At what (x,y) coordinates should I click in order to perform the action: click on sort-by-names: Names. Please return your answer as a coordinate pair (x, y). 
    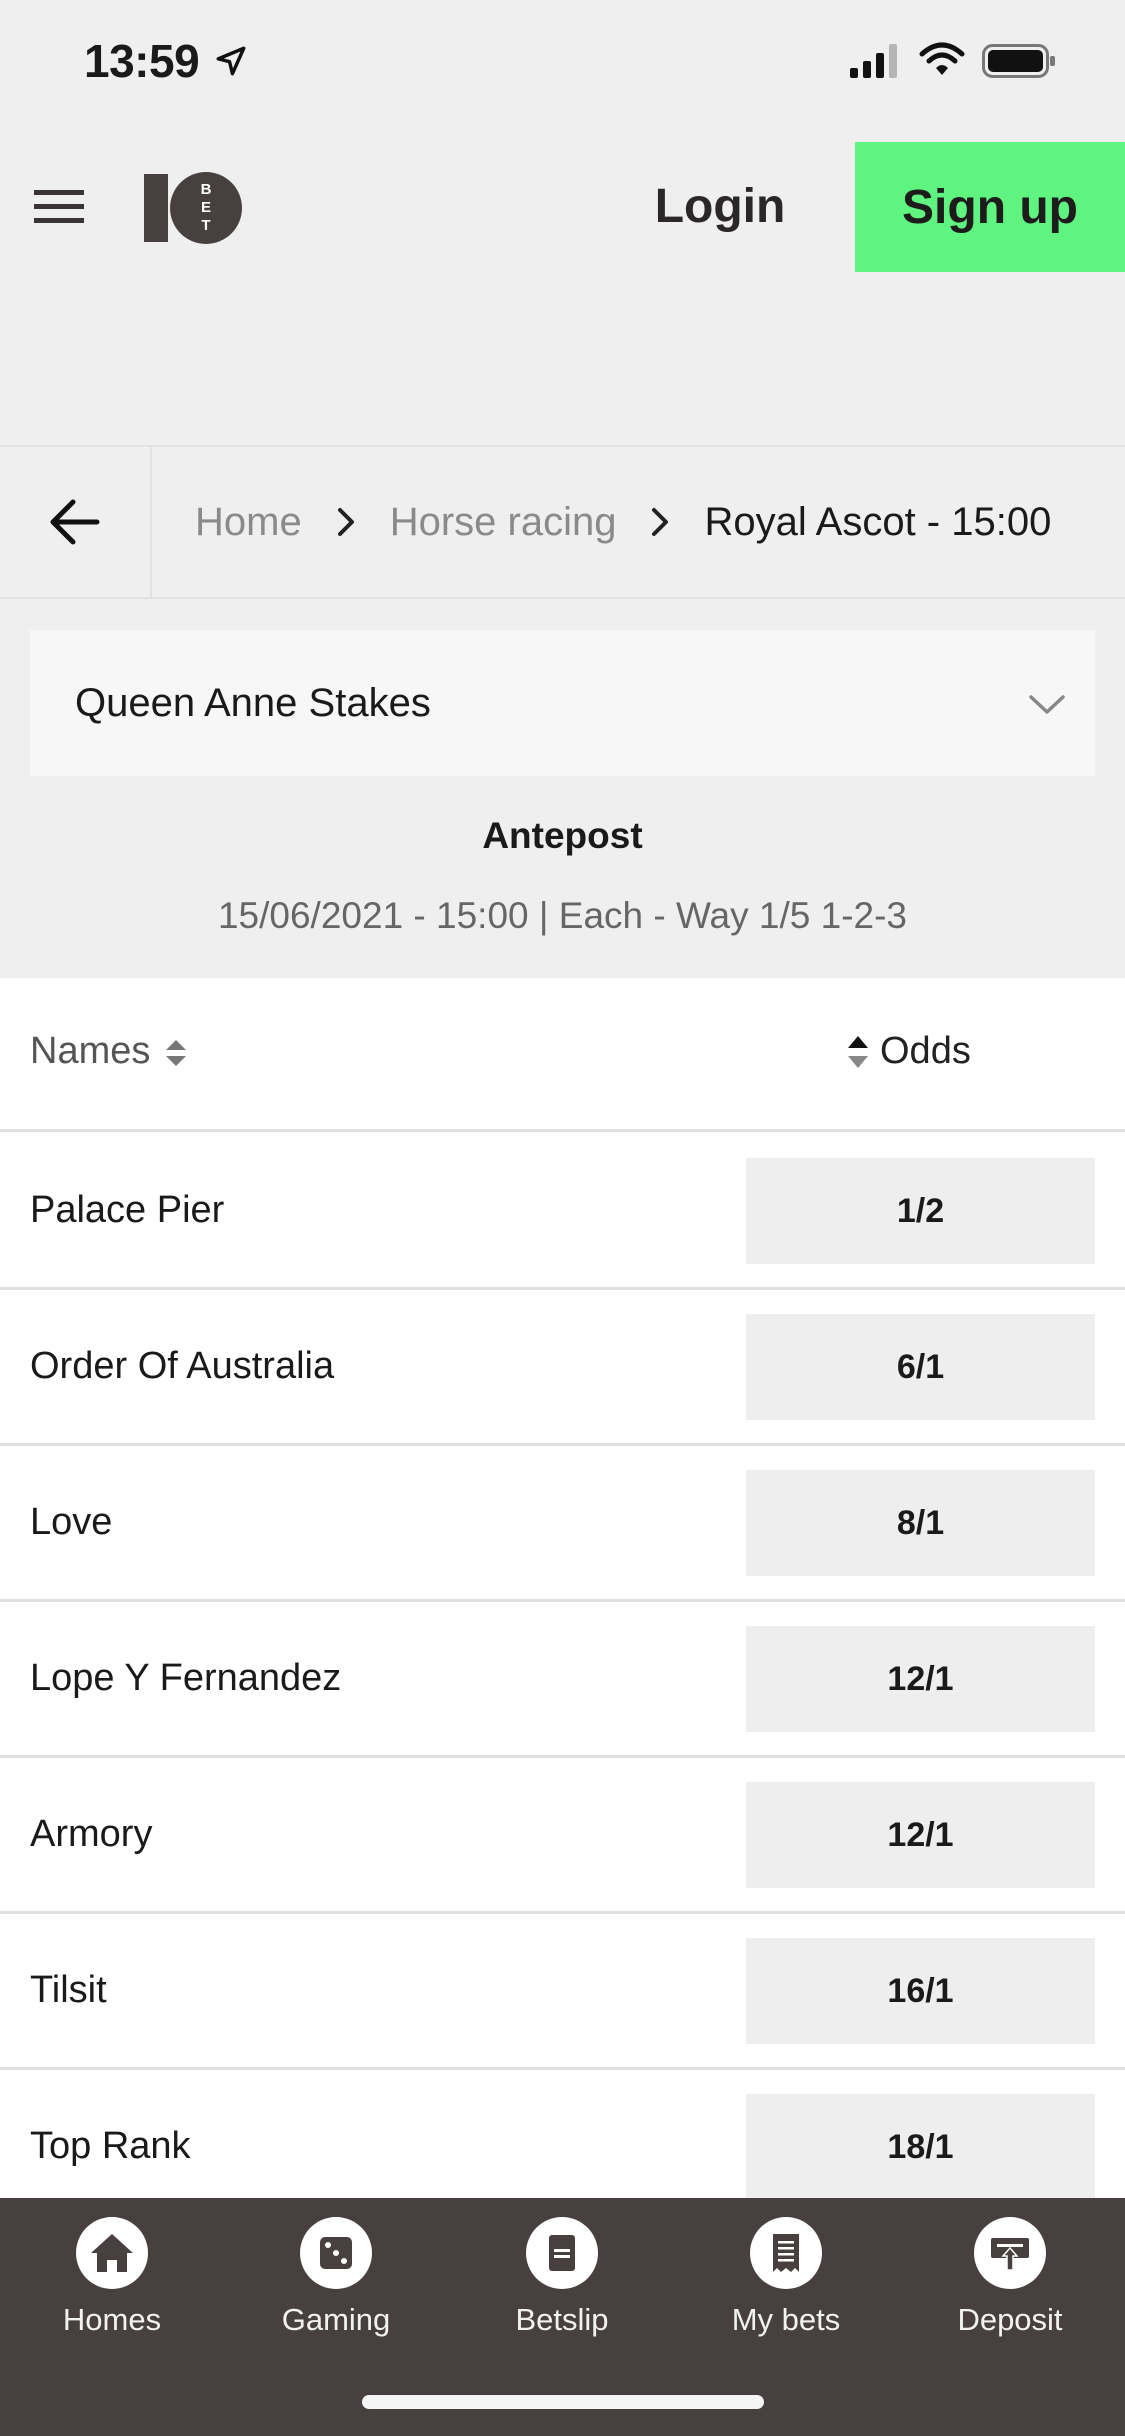
    Looking at the image, I should click on (109, 1051).